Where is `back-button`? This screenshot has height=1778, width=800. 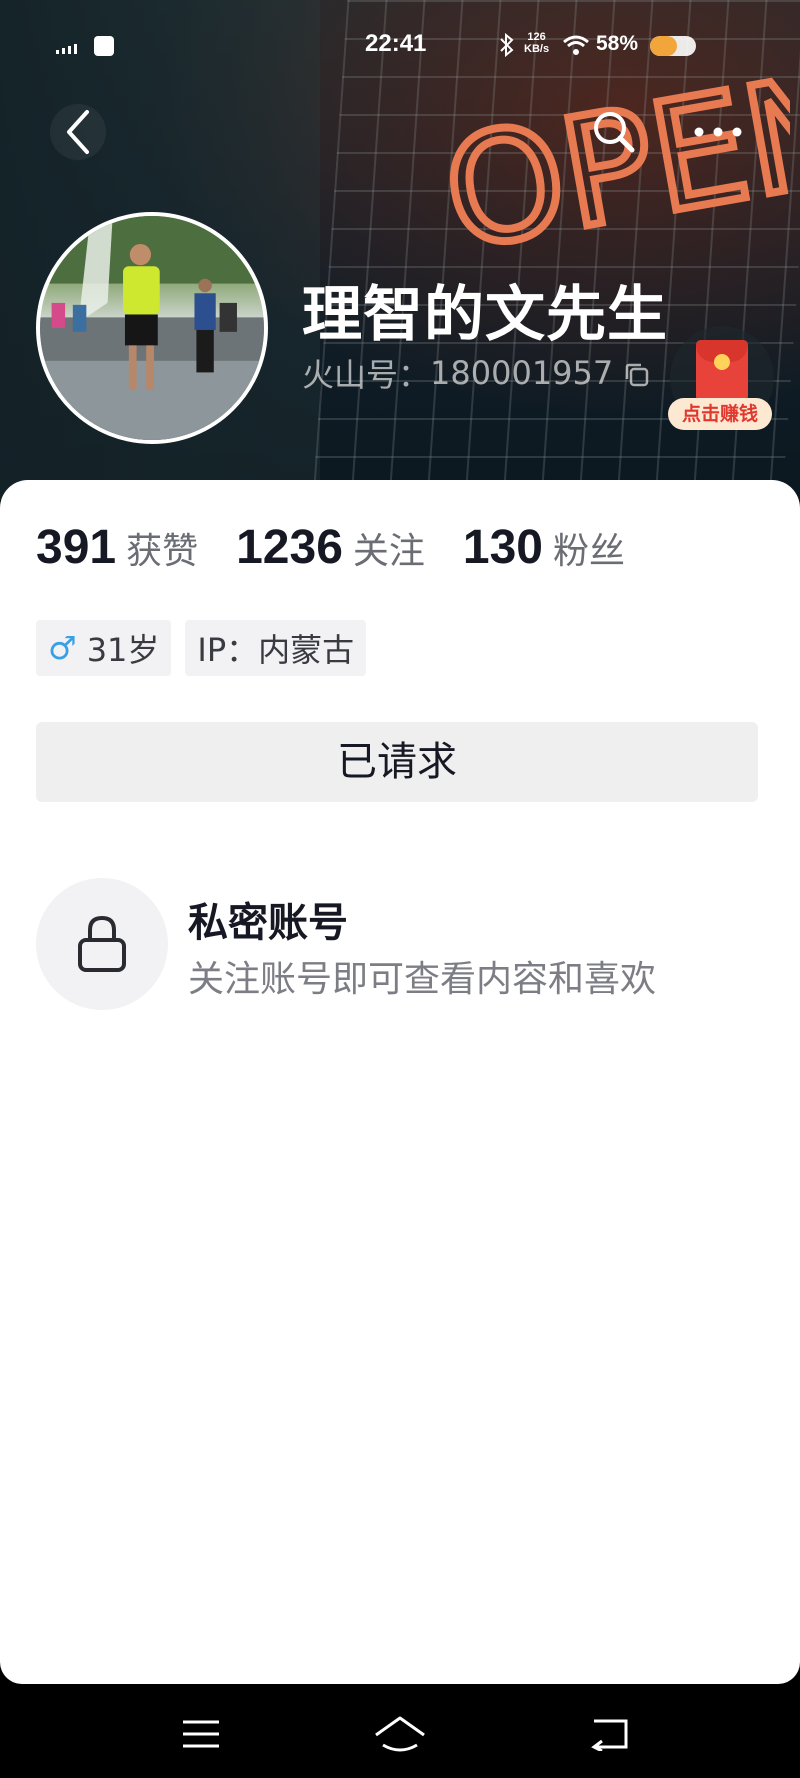
back-button is located at coordinates (78, 132).